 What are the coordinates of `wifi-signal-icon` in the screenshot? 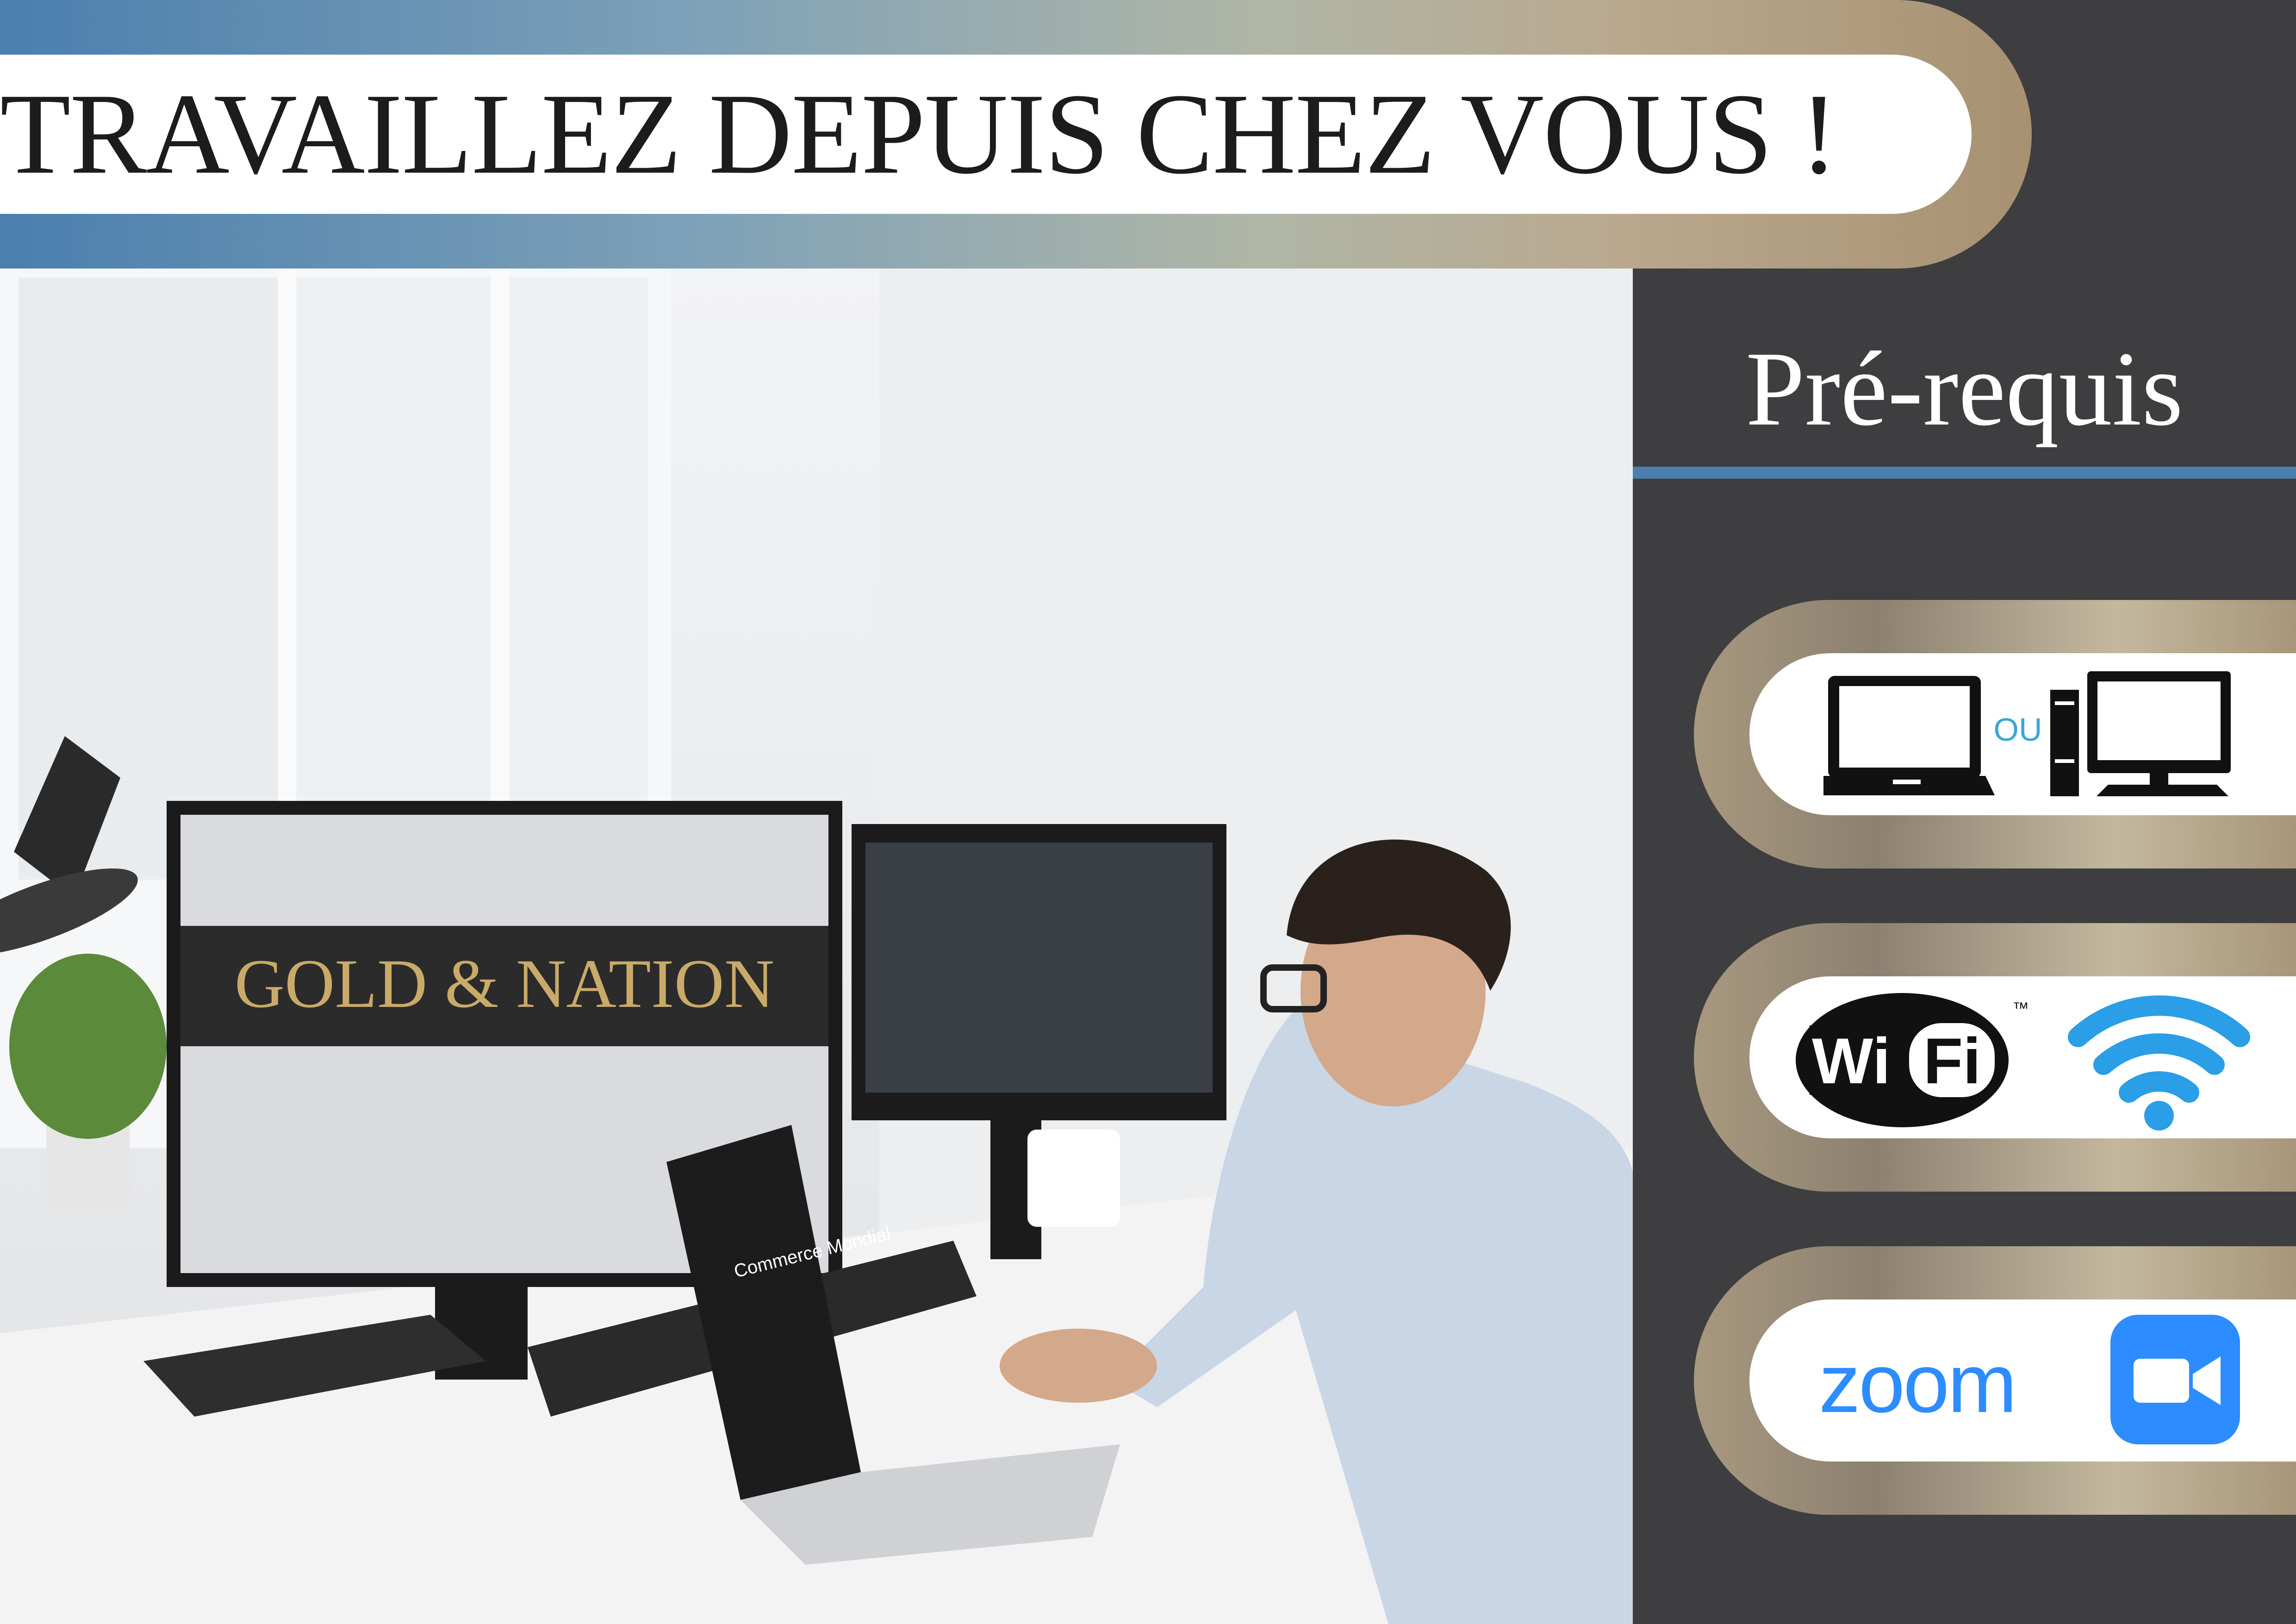 It's located at (2159, 1063).